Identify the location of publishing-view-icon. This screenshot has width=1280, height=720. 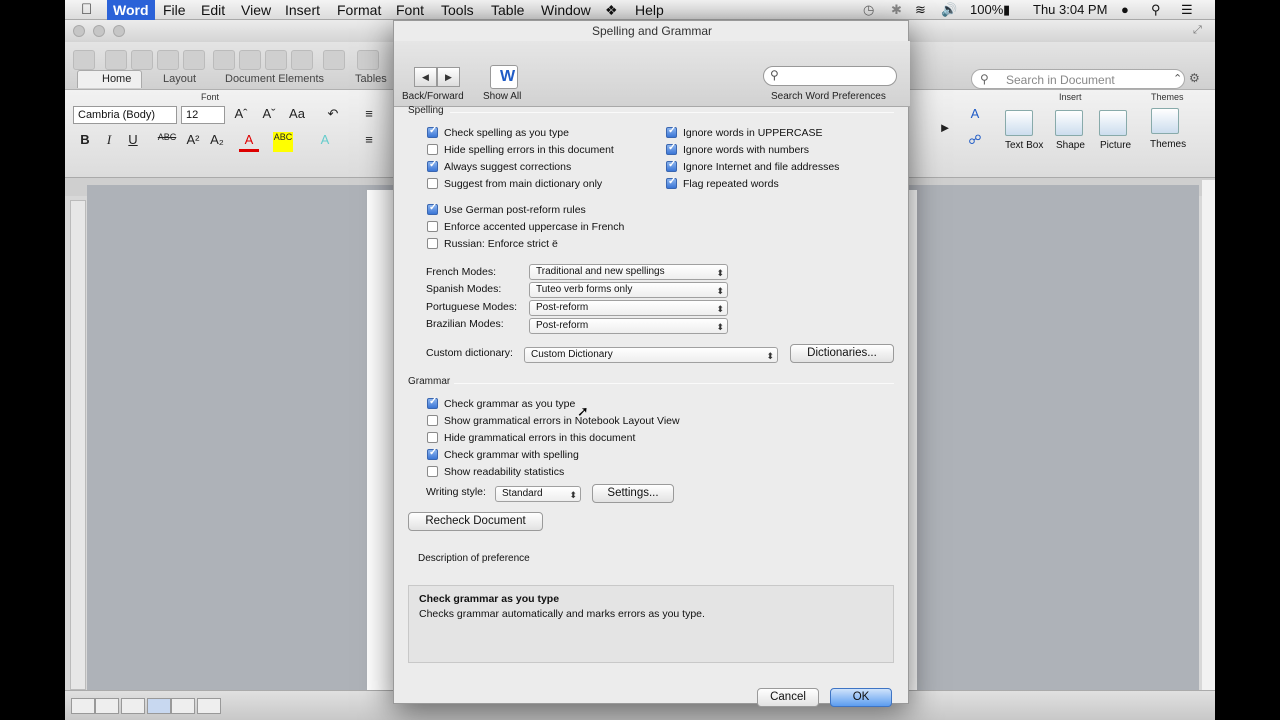
(133, 706).